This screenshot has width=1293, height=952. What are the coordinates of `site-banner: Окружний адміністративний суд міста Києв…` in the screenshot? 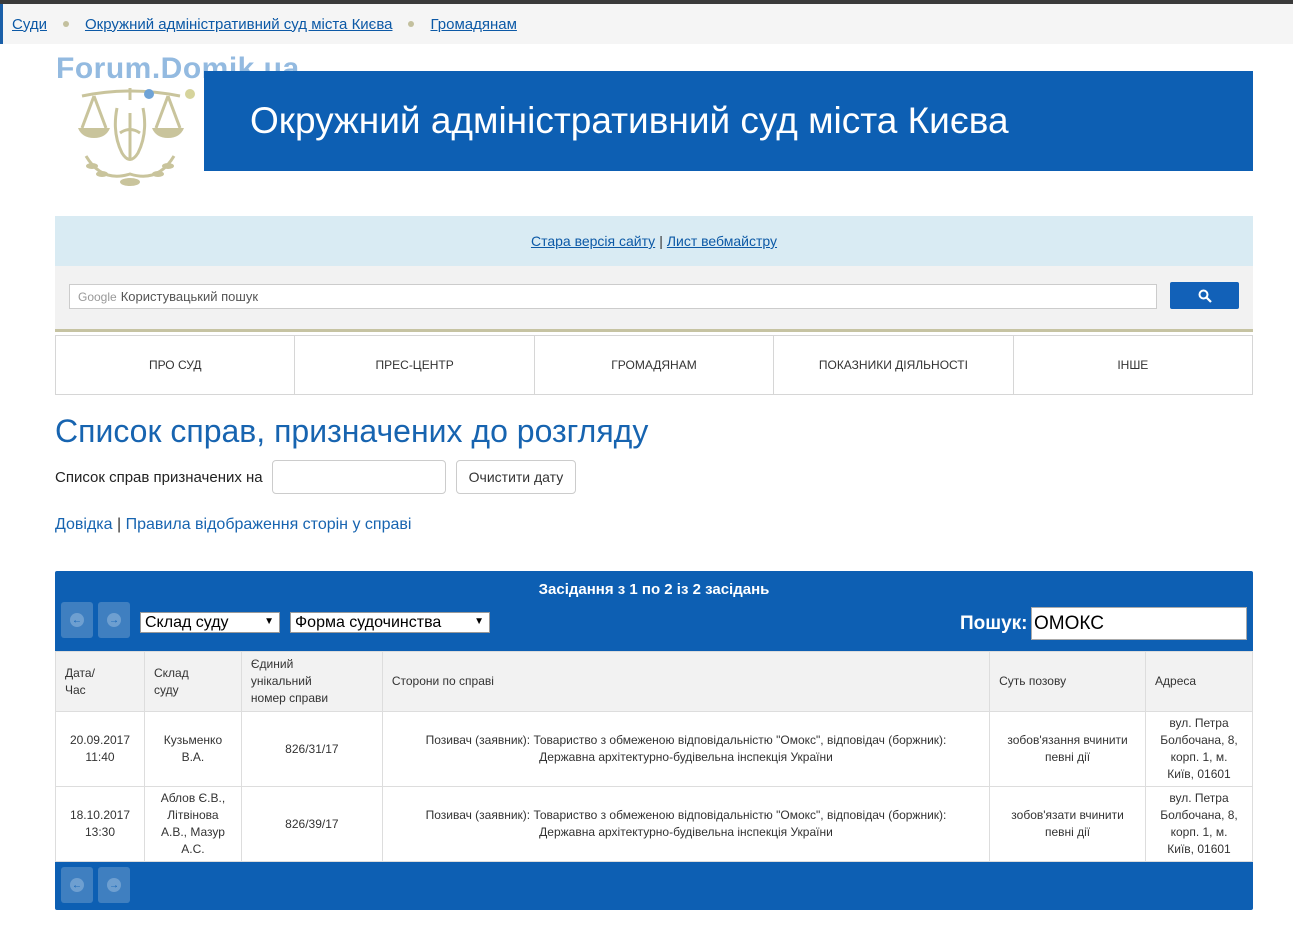 It's located at (728, 121).